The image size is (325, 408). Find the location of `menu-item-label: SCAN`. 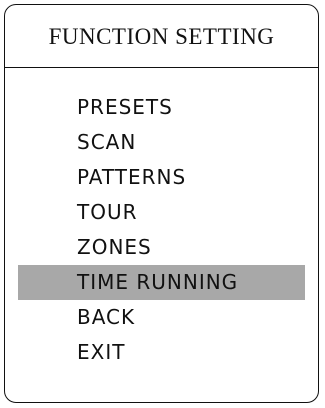

menu-item-label: SCAN is located at coordinates (107, 142).